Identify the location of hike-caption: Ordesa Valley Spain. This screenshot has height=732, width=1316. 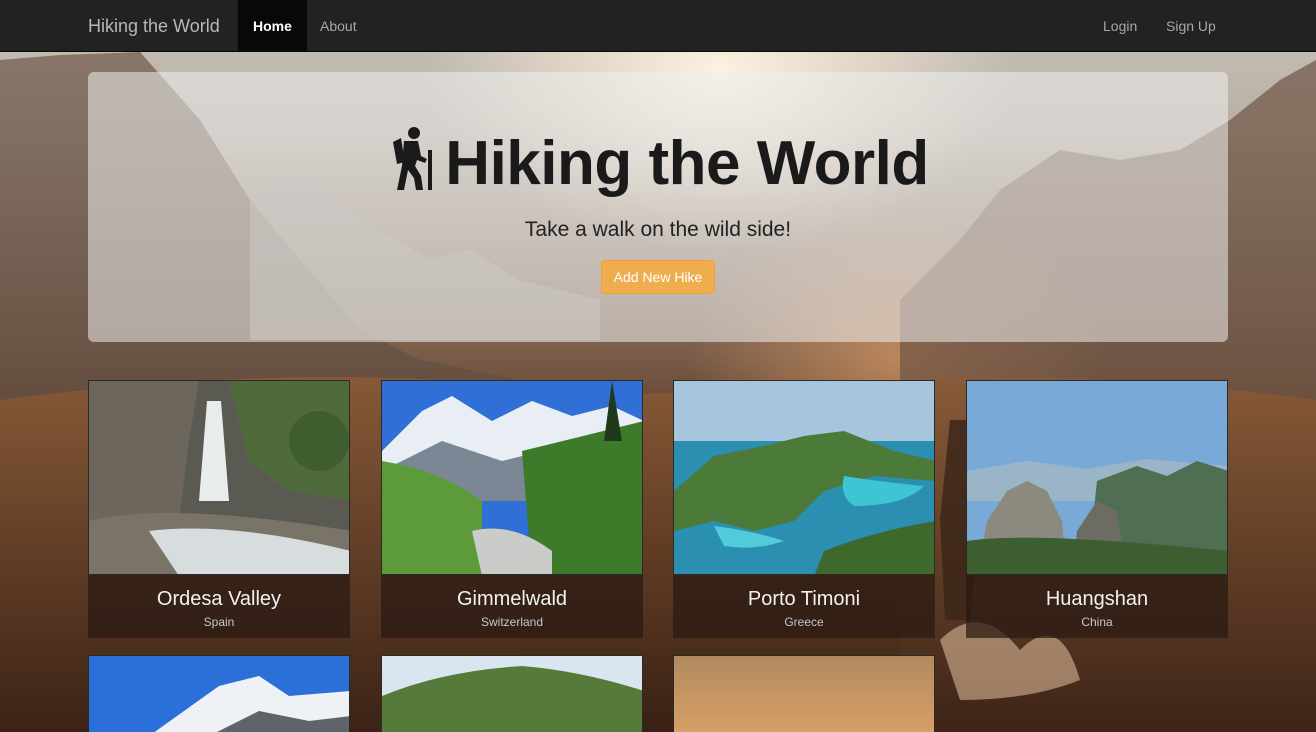
(219, 606).